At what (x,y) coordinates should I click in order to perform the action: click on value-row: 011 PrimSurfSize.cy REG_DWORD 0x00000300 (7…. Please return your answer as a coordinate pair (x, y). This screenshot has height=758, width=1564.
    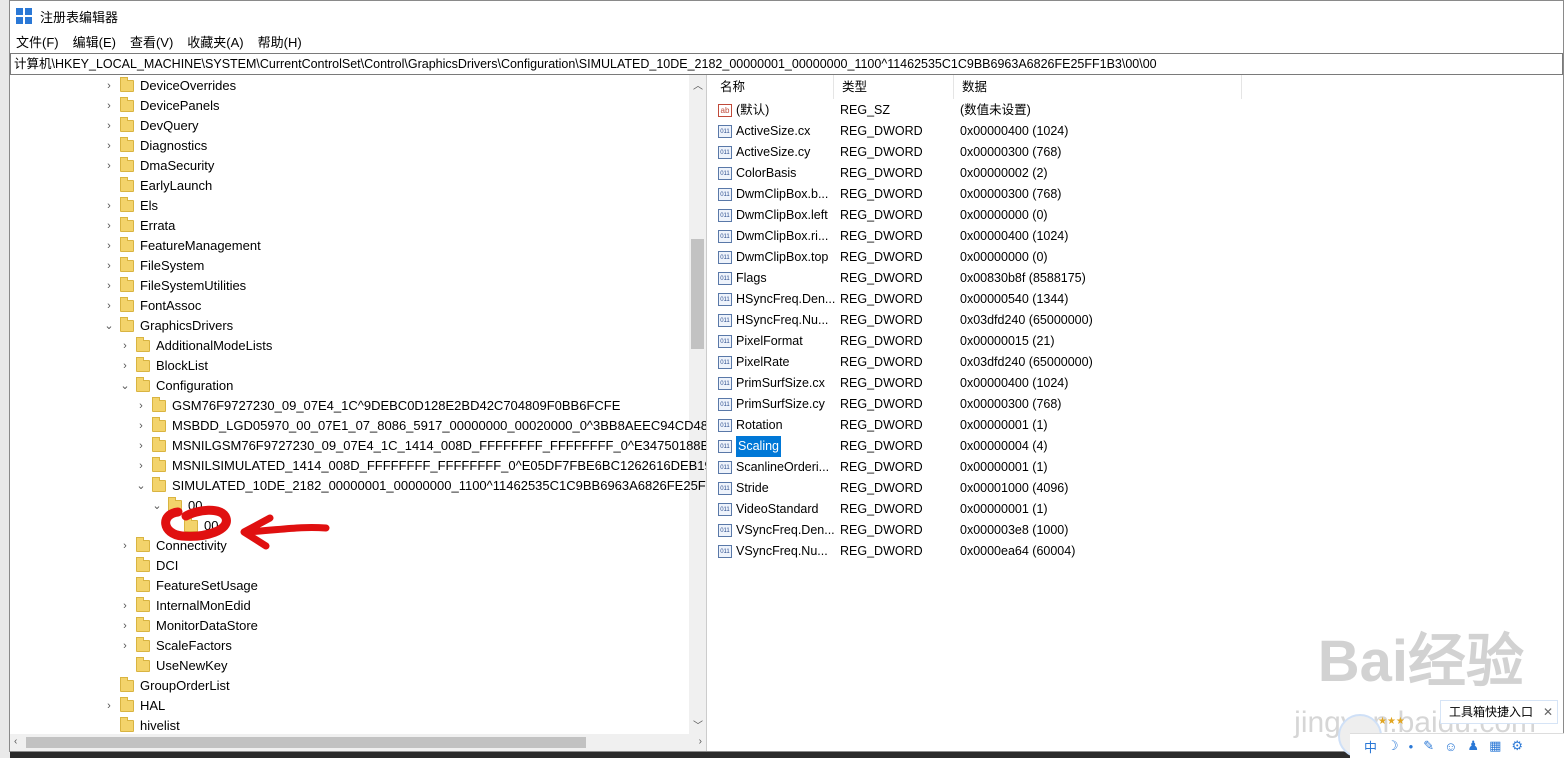
    Looking at the image, I should click on (1138, 404).